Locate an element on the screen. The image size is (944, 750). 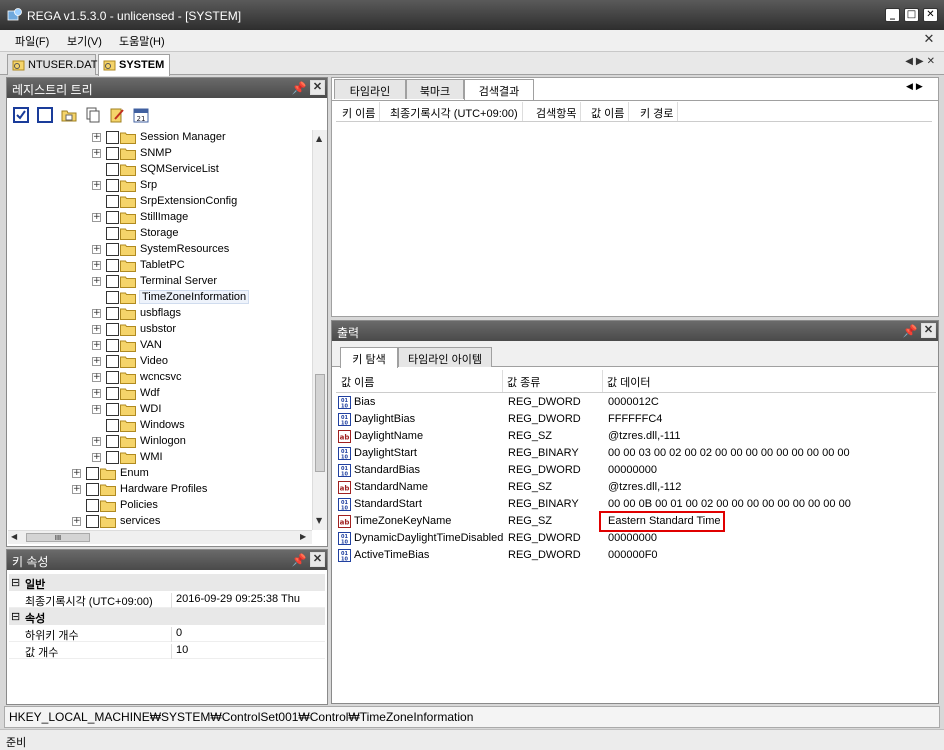
tab-nav-arrows-icon: ◀▶ is located at coordinates (916, 87).